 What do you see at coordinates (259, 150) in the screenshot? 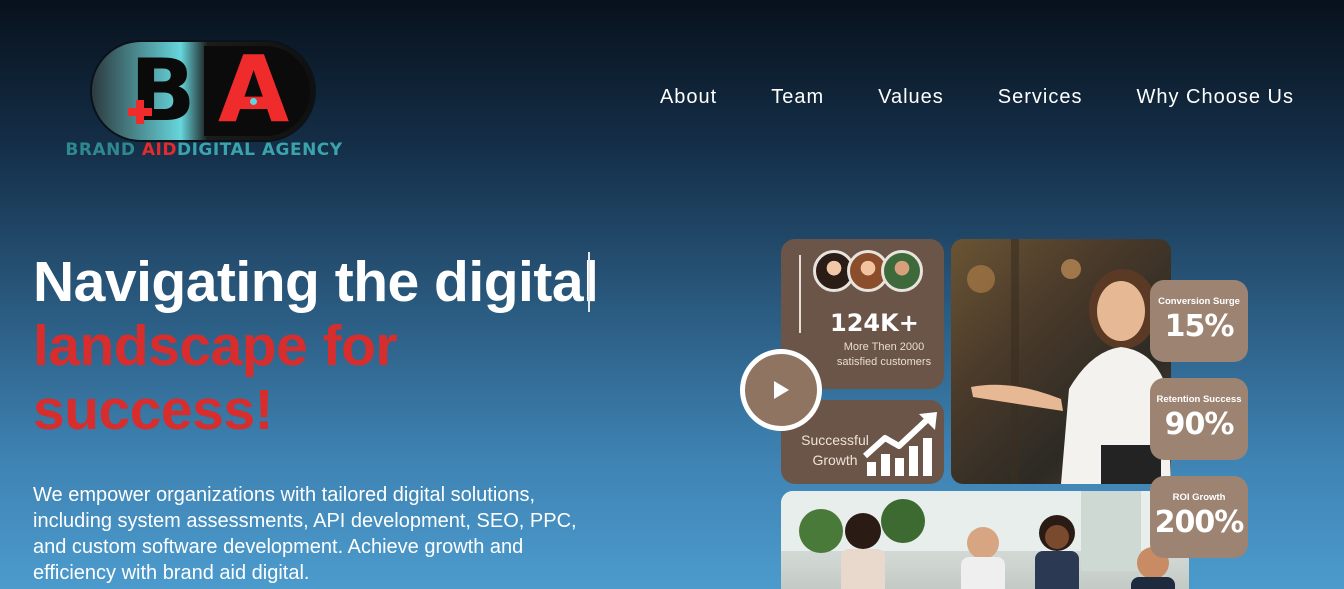
I see `logo-word-digital-agency: DIGITAL AGENCY` at bounding box center [259, 150].